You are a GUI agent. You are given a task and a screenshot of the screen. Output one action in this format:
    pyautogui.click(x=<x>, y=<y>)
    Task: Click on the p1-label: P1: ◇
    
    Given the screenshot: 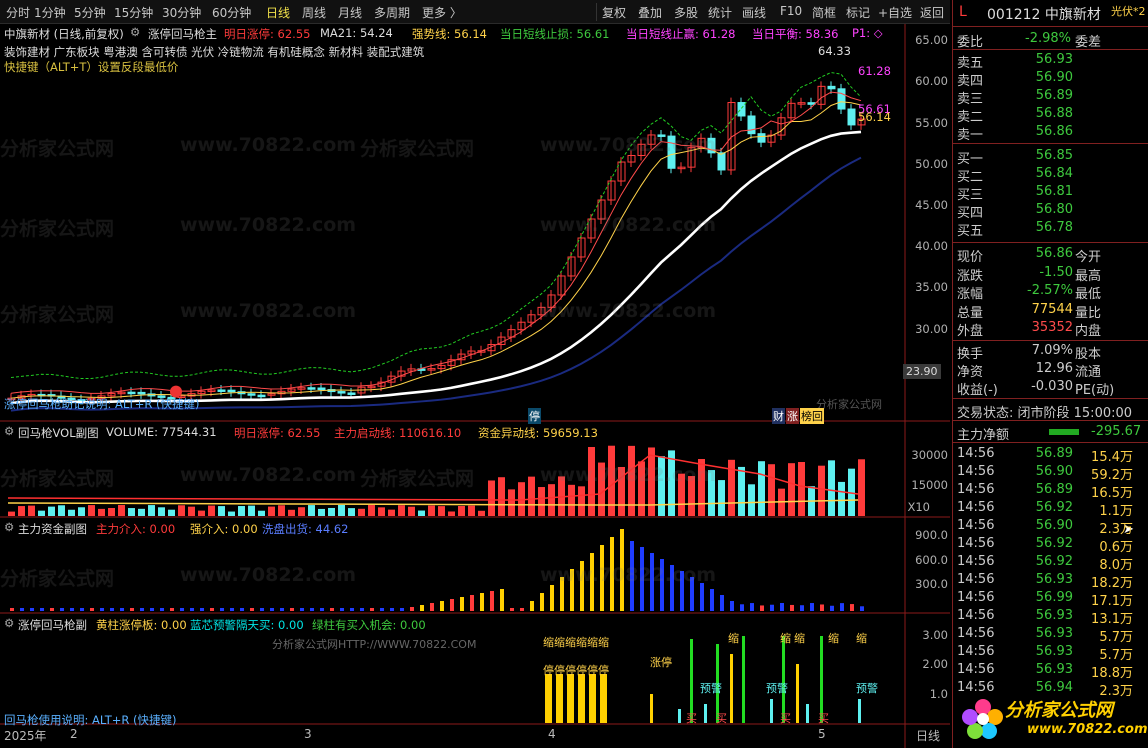 What is the action you would take?
    pyautogui.click(x=867, y=33)
    